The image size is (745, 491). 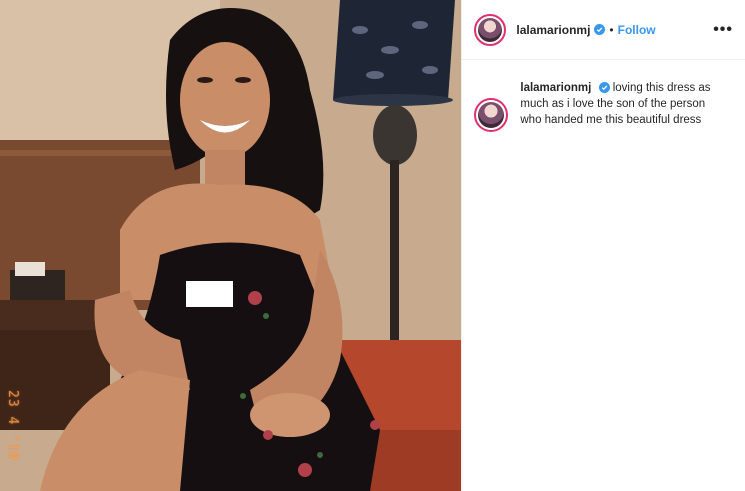 I want to click on post-header: lalamarionmj • Follow •••, so click(x=603, y=30).